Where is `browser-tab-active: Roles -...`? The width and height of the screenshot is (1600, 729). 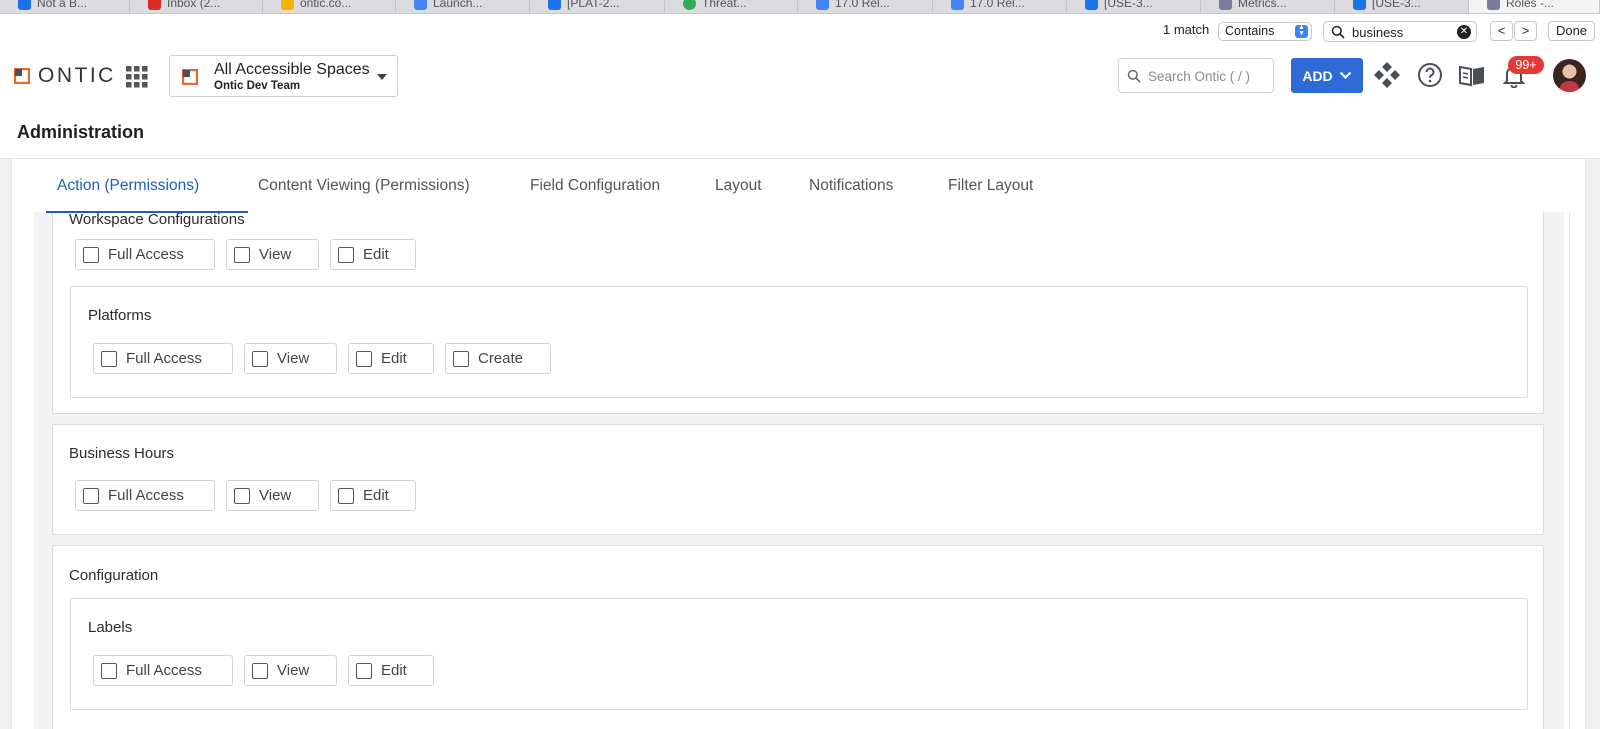
browser-tab-active: Roles -... is located at coordinates (1534, 6).